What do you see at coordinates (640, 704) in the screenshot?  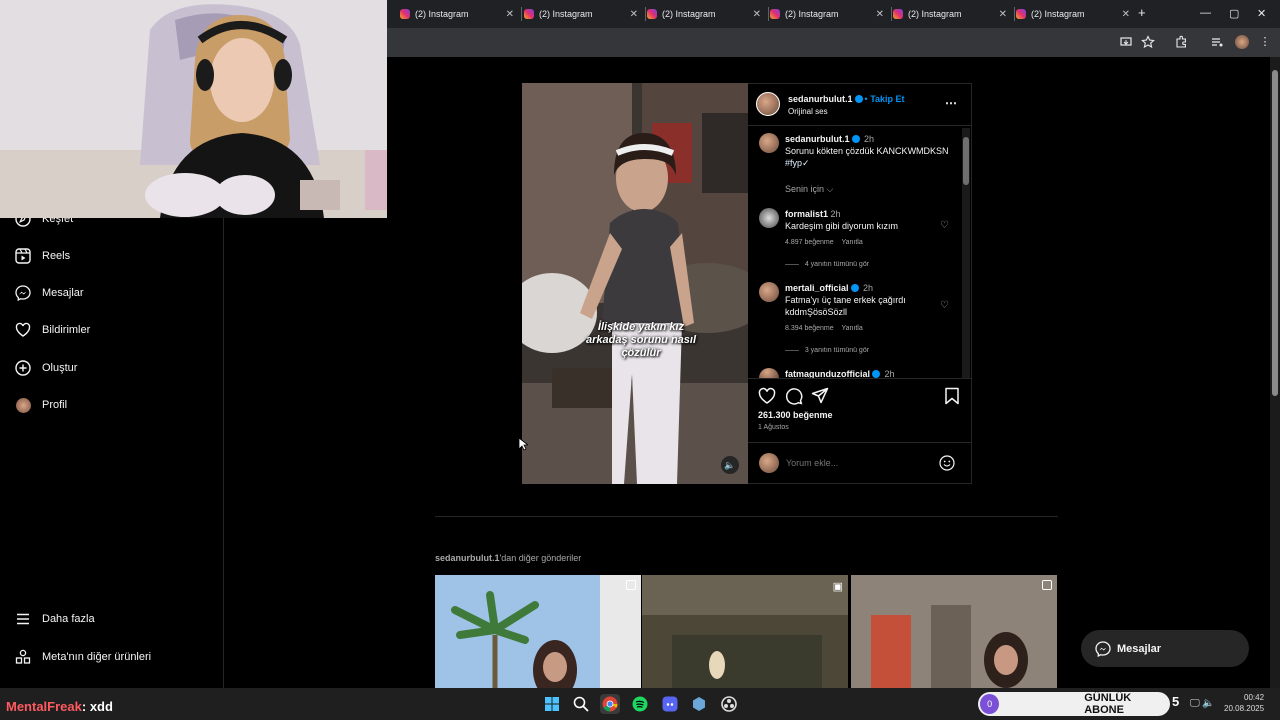 I see `spotify-taskbar-icon` at bounding box center [640, 704].